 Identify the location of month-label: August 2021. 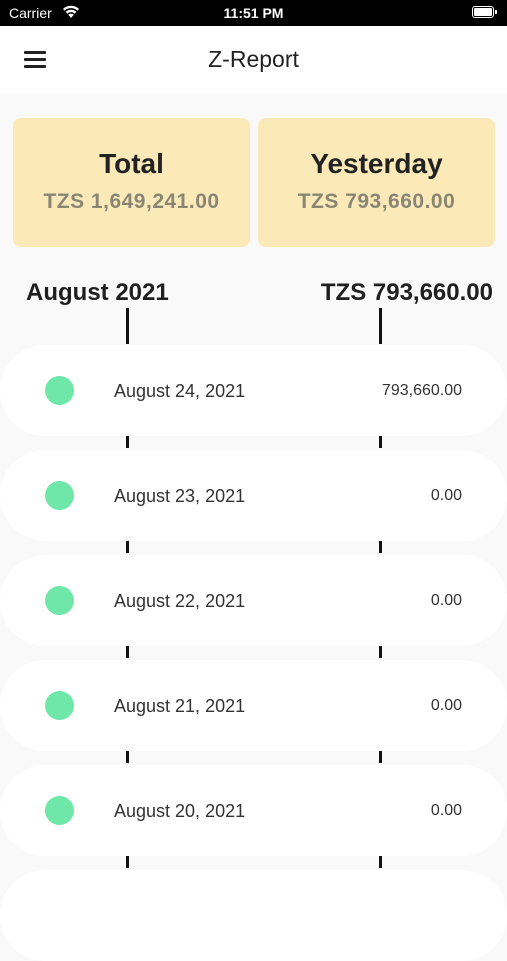
(97, 292).